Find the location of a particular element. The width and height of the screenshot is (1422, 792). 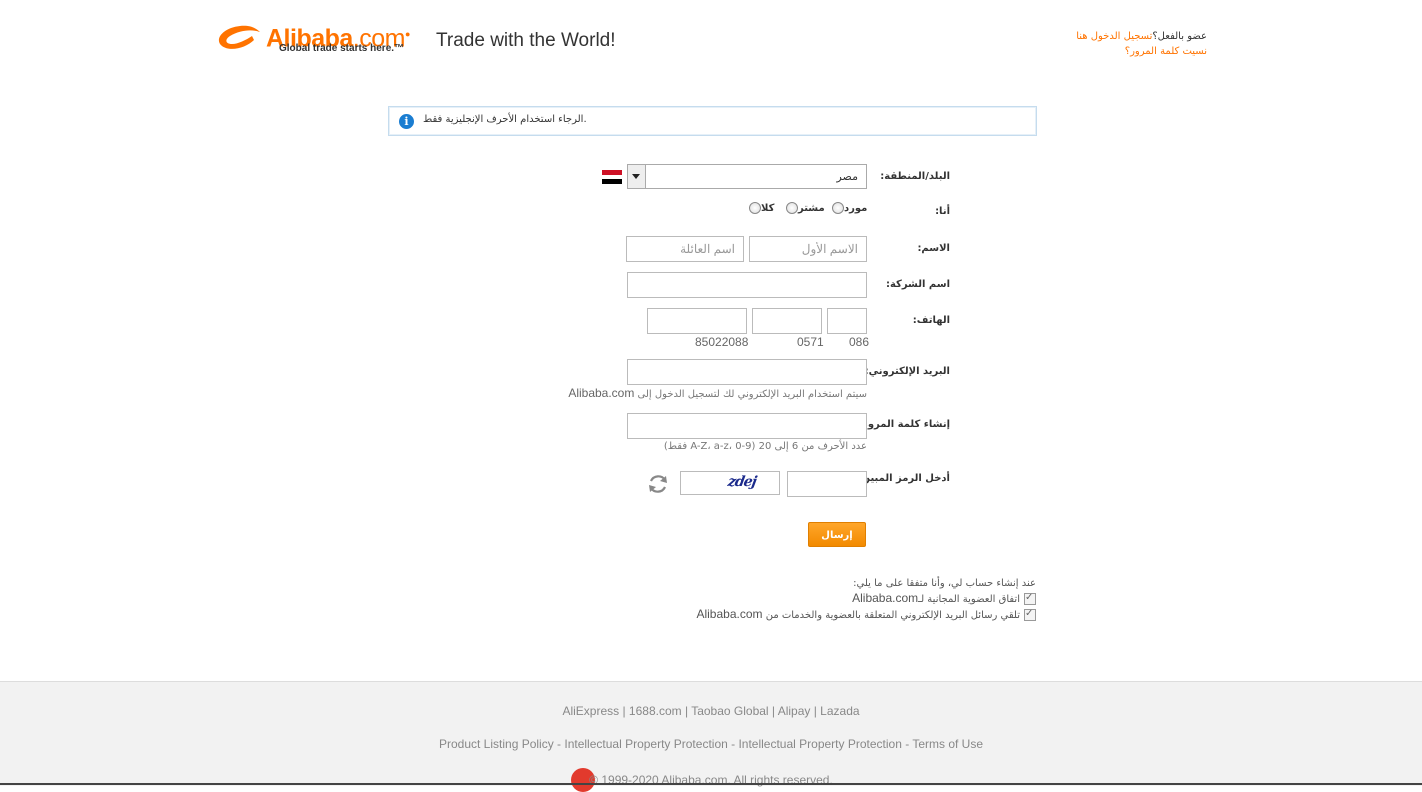

notice-message: الرجاء استخدام الأحرف الإنجليزية فقط. is located at coordinates (505, 119).